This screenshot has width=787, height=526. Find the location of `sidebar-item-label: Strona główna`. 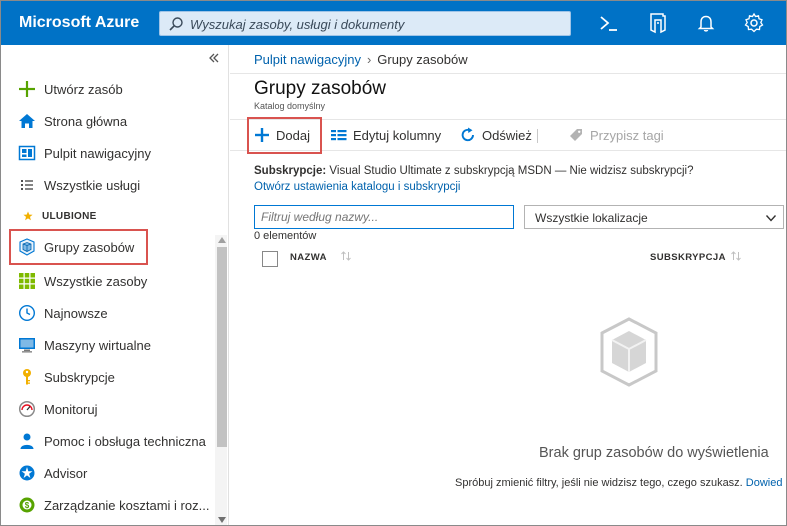

sidebar-item-label: Strona główna is located at coordinates (86, 121).